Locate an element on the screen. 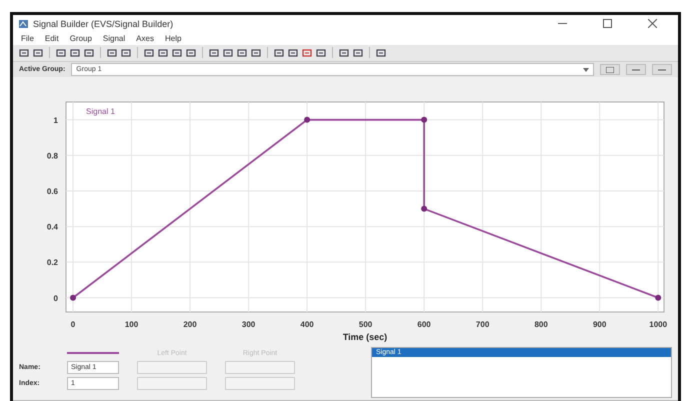 This screenshot has height=401, width=691. menu-item: Axes is located at coordinates (145, 39).